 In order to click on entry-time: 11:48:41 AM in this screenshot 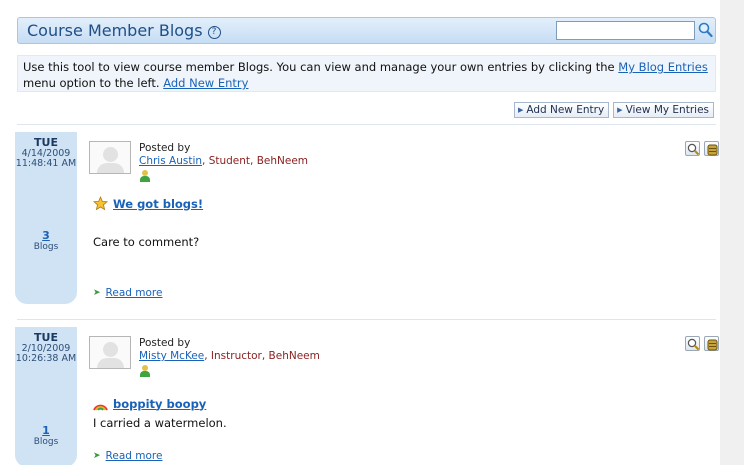, I will do `click(46, 163)`.